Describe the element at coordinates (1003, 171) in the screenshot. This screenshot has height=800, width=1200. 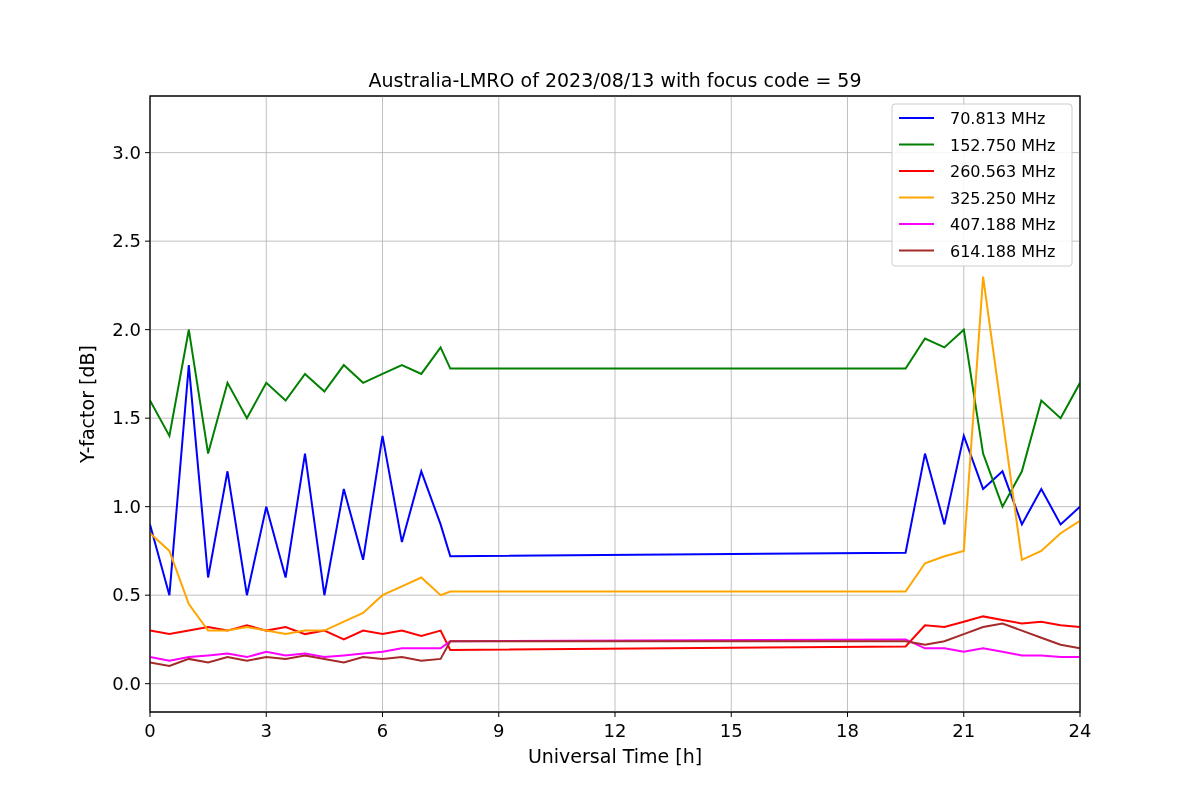
I see `legend-label: 260.563 MHz` at that location.